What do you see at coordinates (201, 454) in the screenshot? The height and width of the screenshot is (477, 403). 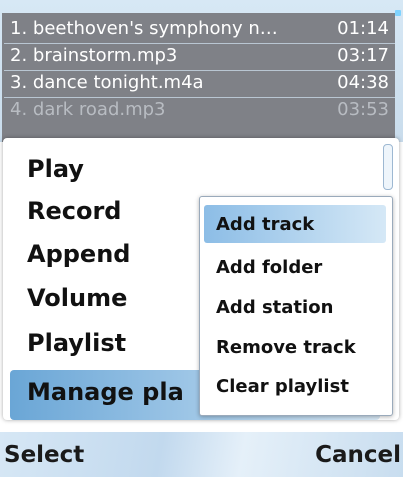 I see `softkey-bar: Select Cancel` at bounding box center [201, 454].